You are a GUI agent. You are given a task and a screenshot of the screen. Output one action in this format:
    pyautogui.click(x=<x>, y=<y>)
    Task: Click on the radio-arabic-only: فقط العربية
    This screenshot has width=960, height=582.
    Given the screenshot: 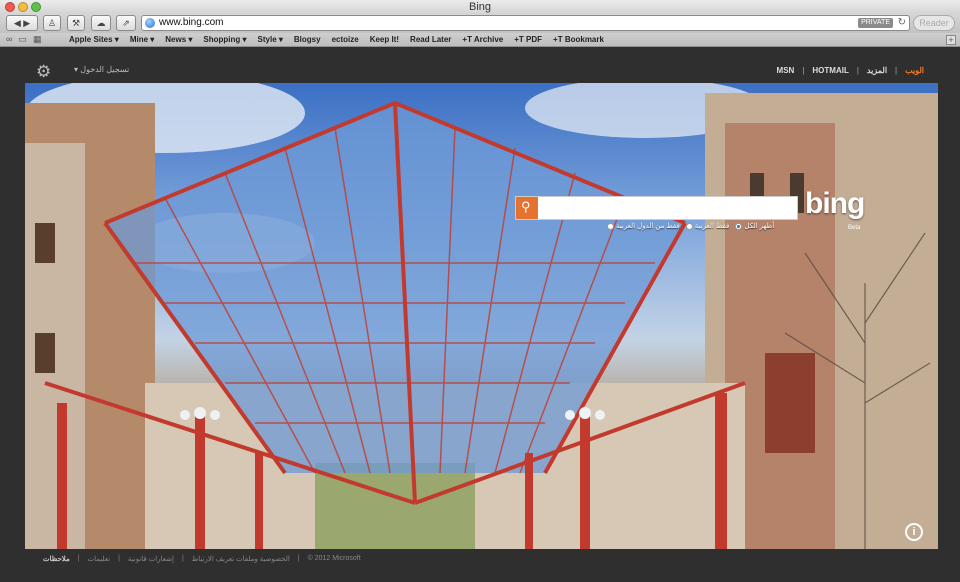 What is the action you would take?
    pyautogui.click(x=707, y=226)
    